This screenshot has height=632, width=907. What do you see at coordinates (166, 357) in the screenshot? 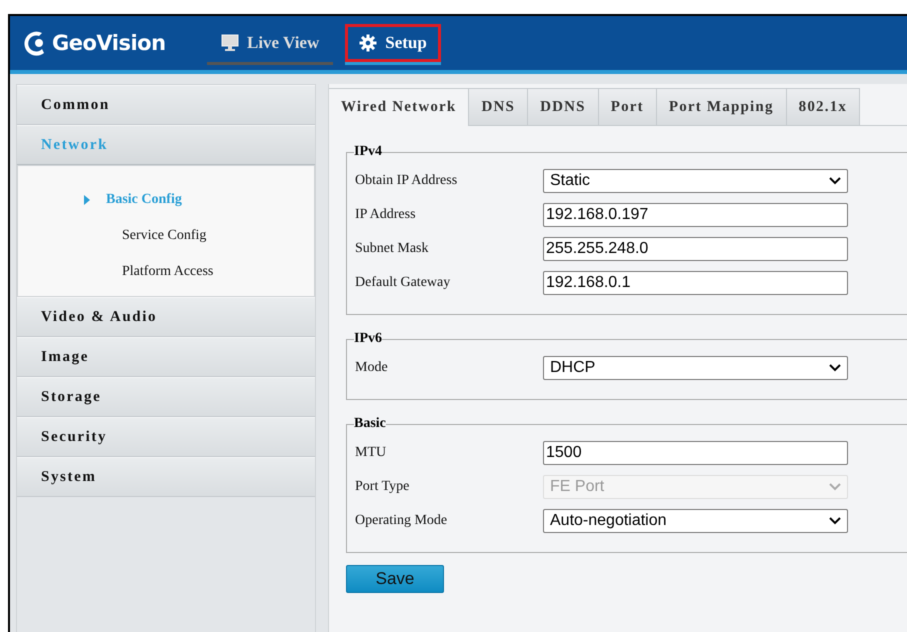
I see `sidebar-item: Image` at bounding box center [166, 357].